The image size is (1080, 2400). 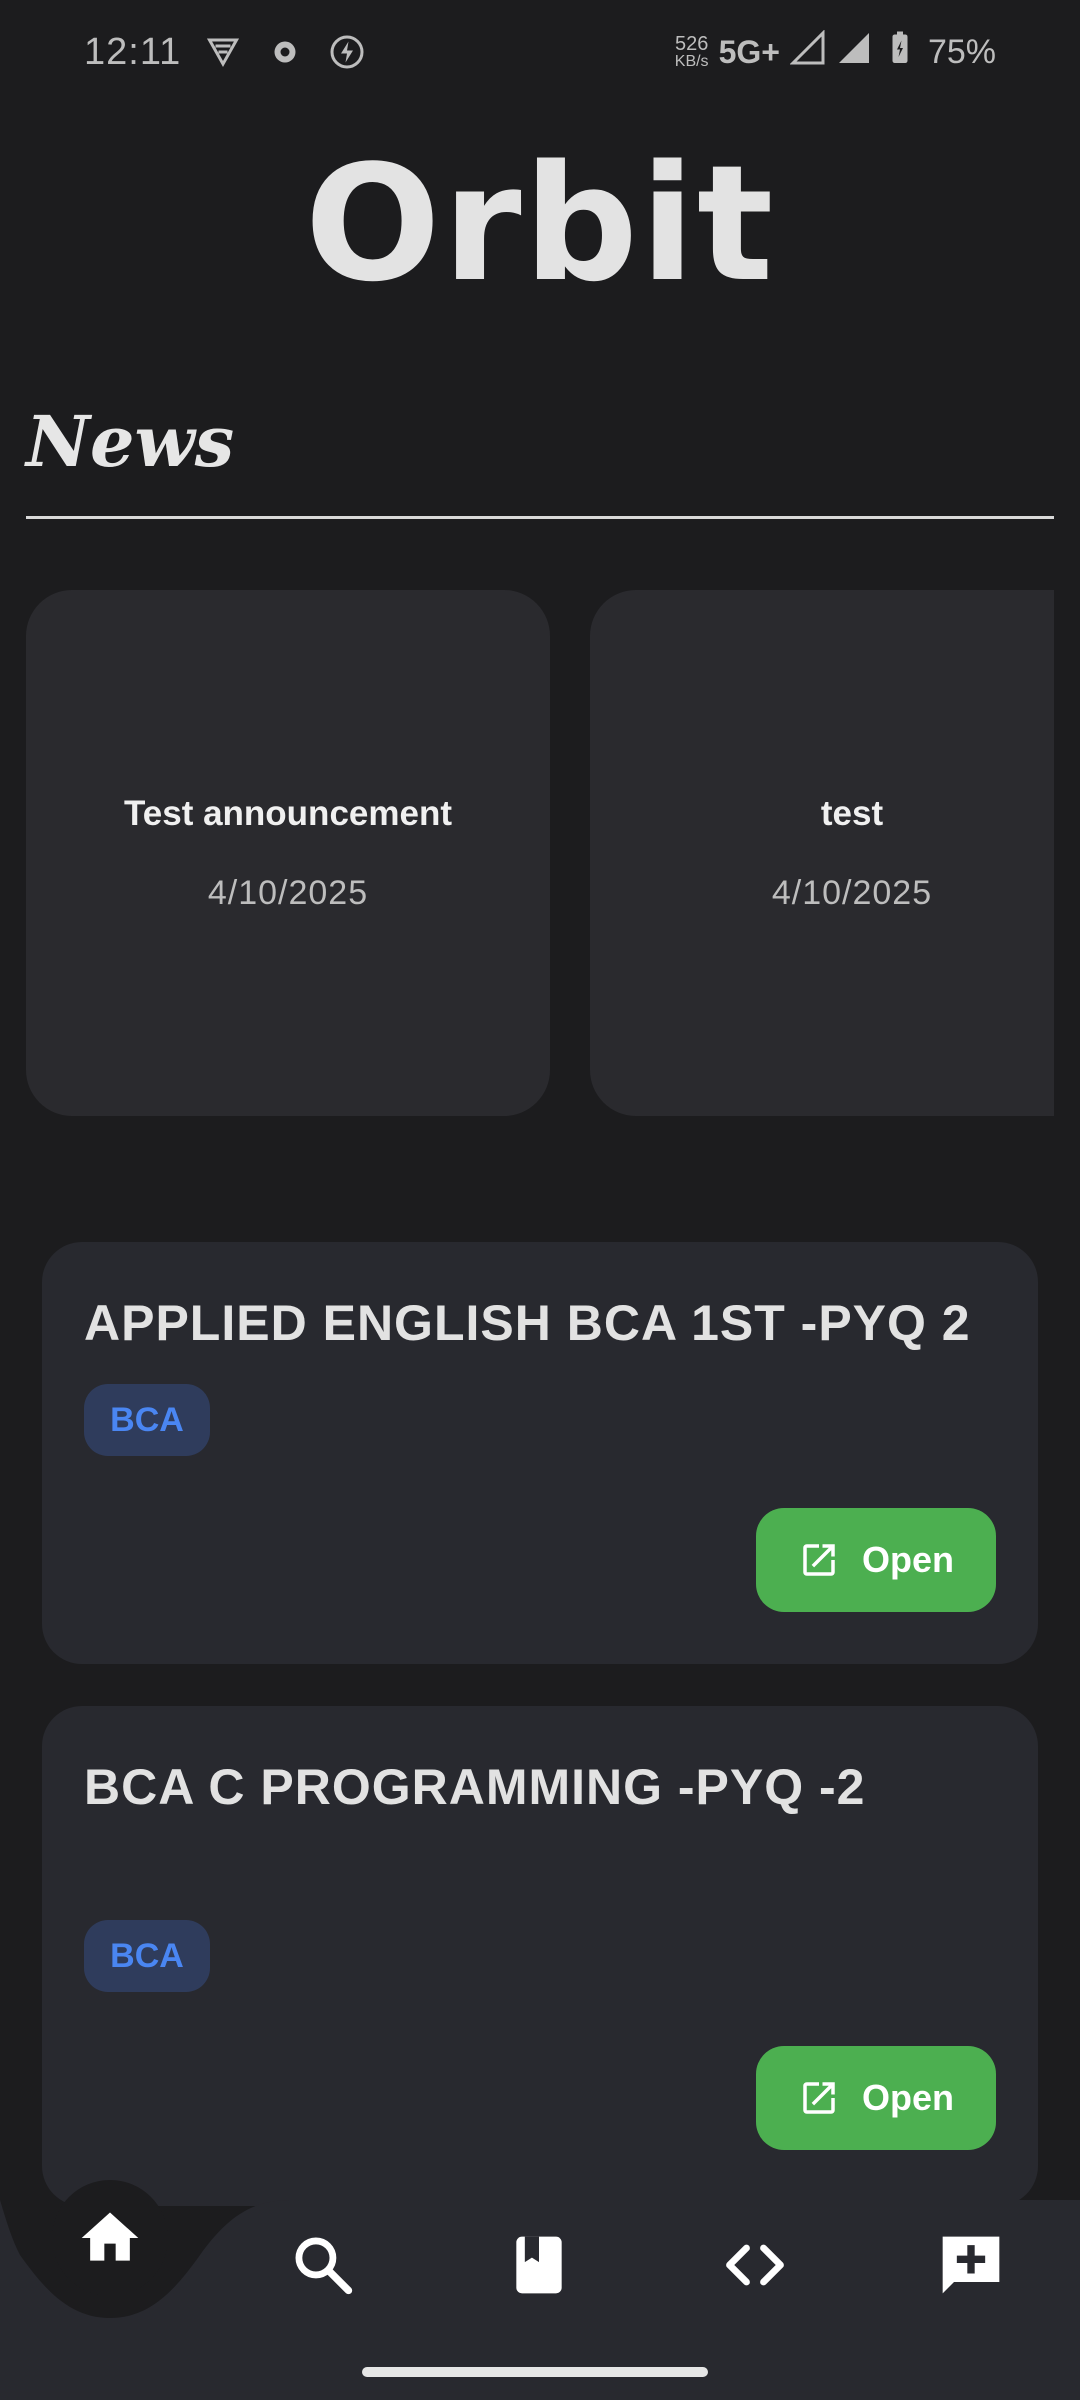 I want to click on charging-bolt-icon, so click(x=347, y=52).